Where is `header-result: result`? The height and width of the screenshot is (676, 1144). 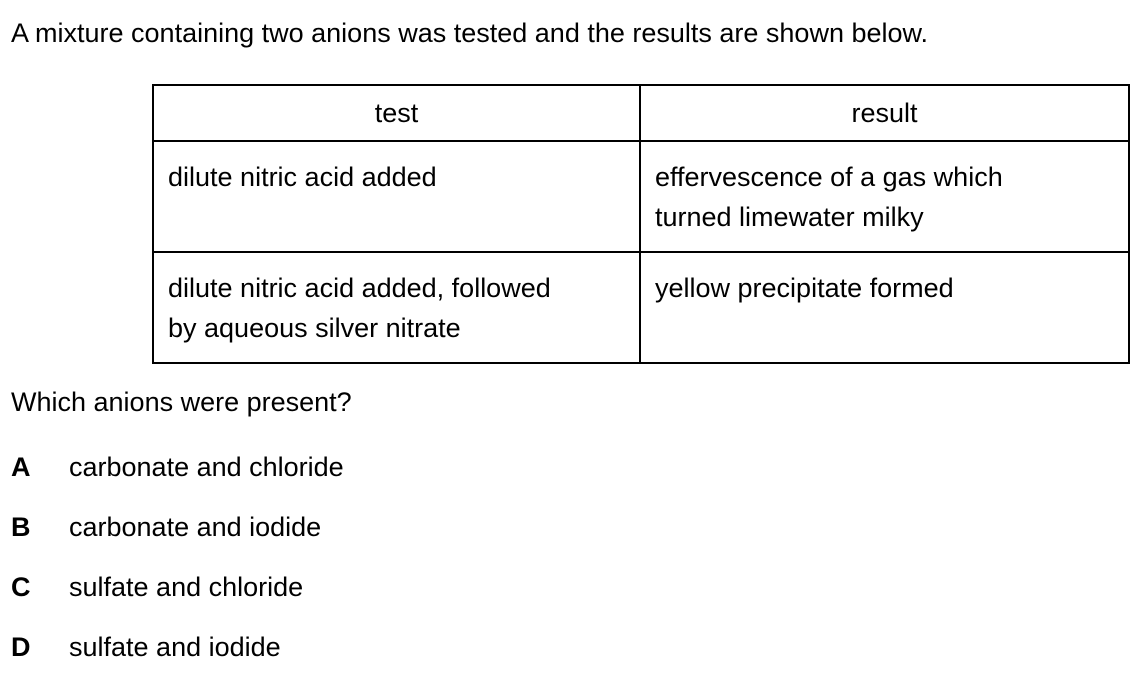 header-result: result is located at coordinates (884, 113).